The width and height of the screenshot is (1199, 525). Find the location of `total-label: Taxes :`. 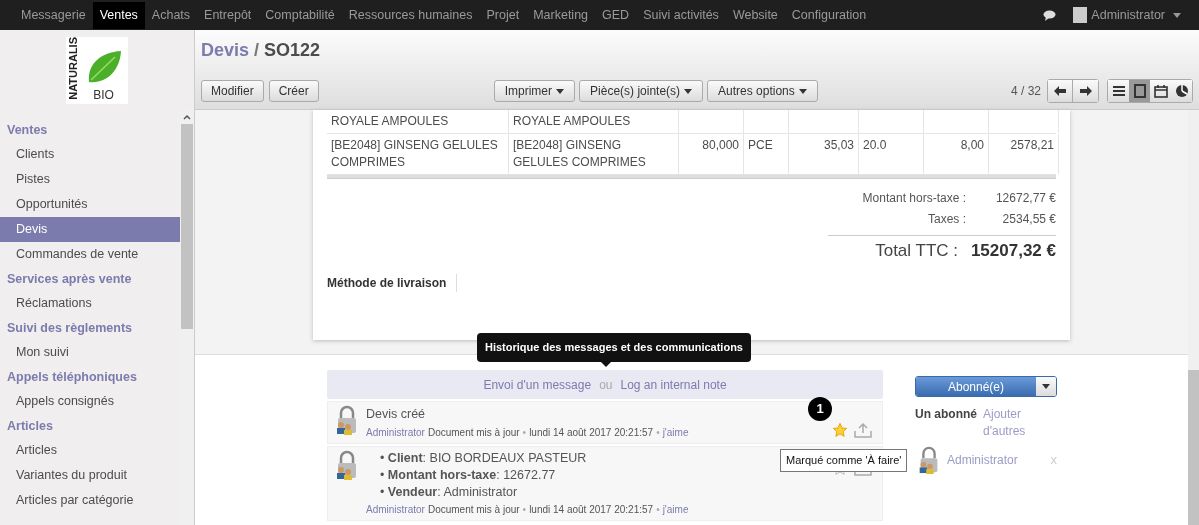

total-label: Taxes : is located at coordinates (946, 219).